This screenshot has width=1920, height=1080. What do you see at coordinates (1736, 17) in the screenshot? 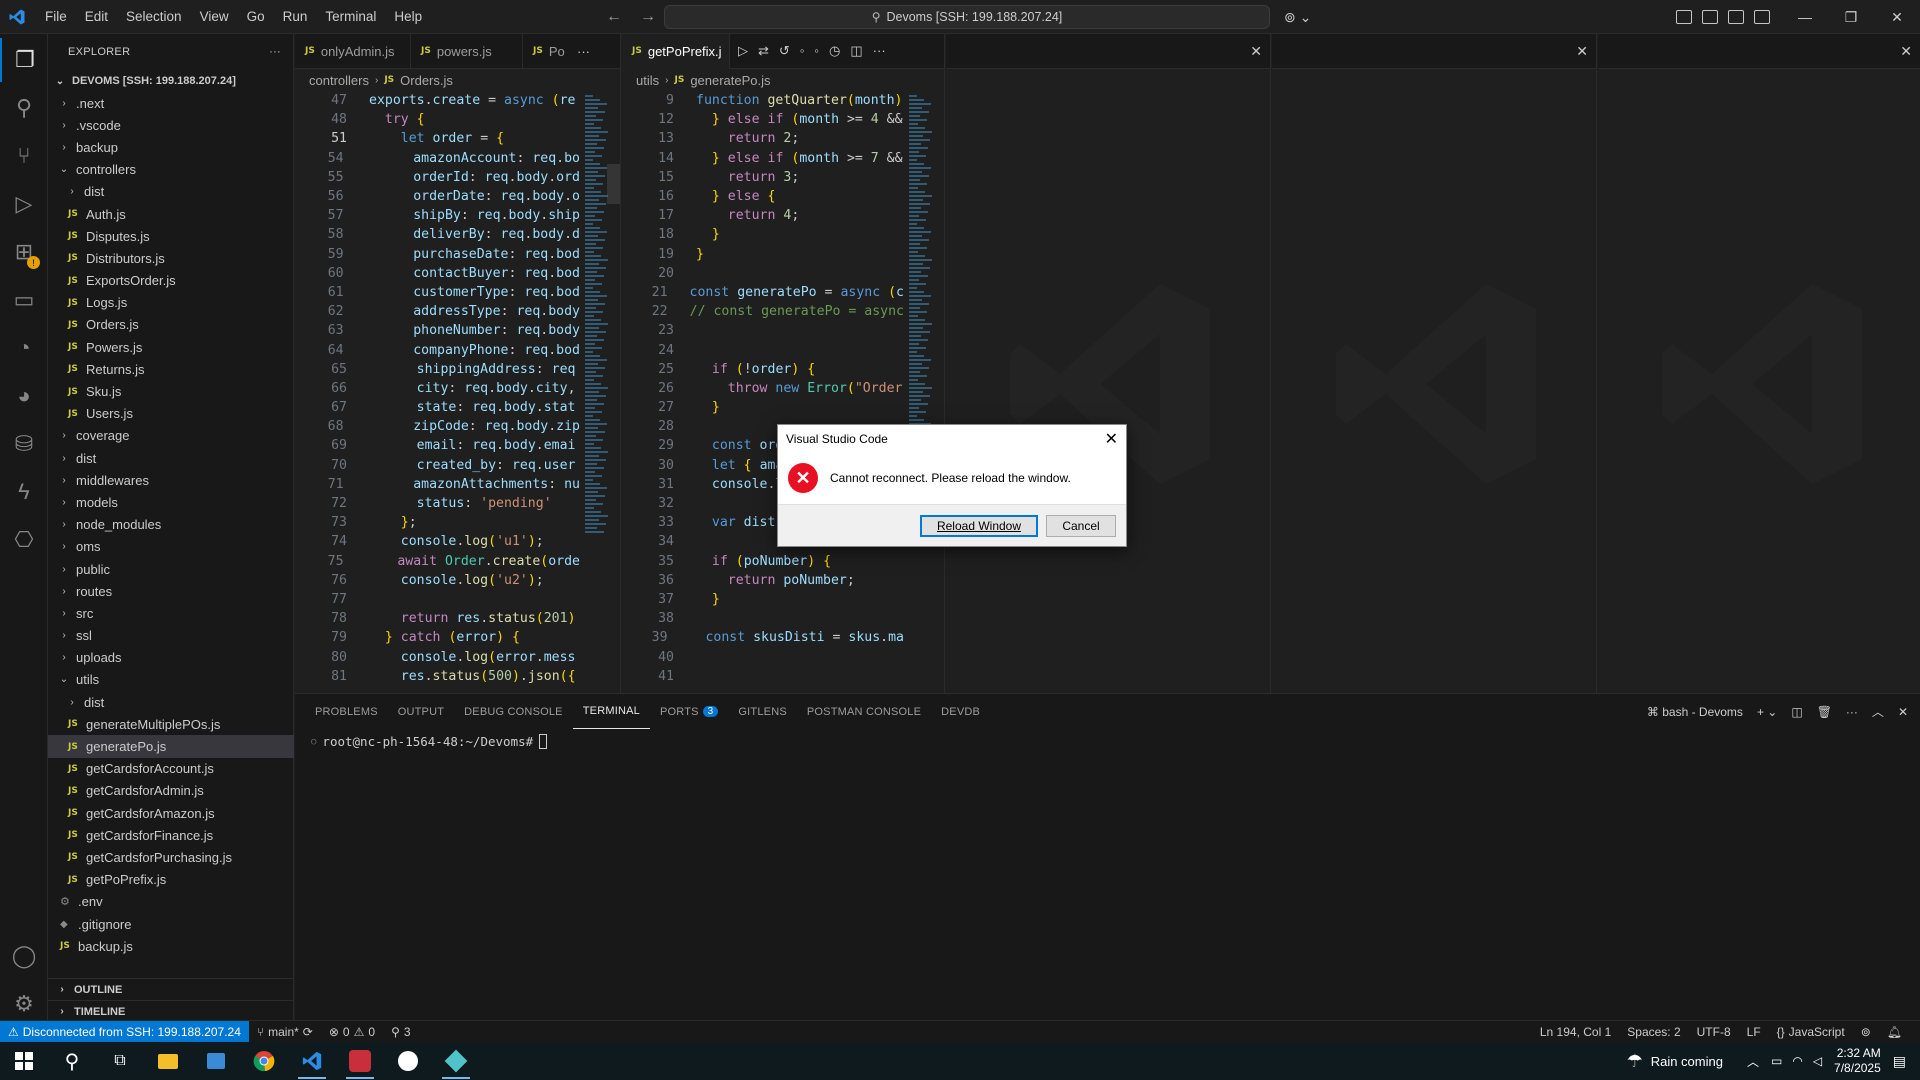
I see `toggle-panel-icon` at bounding box center [1736, 17].